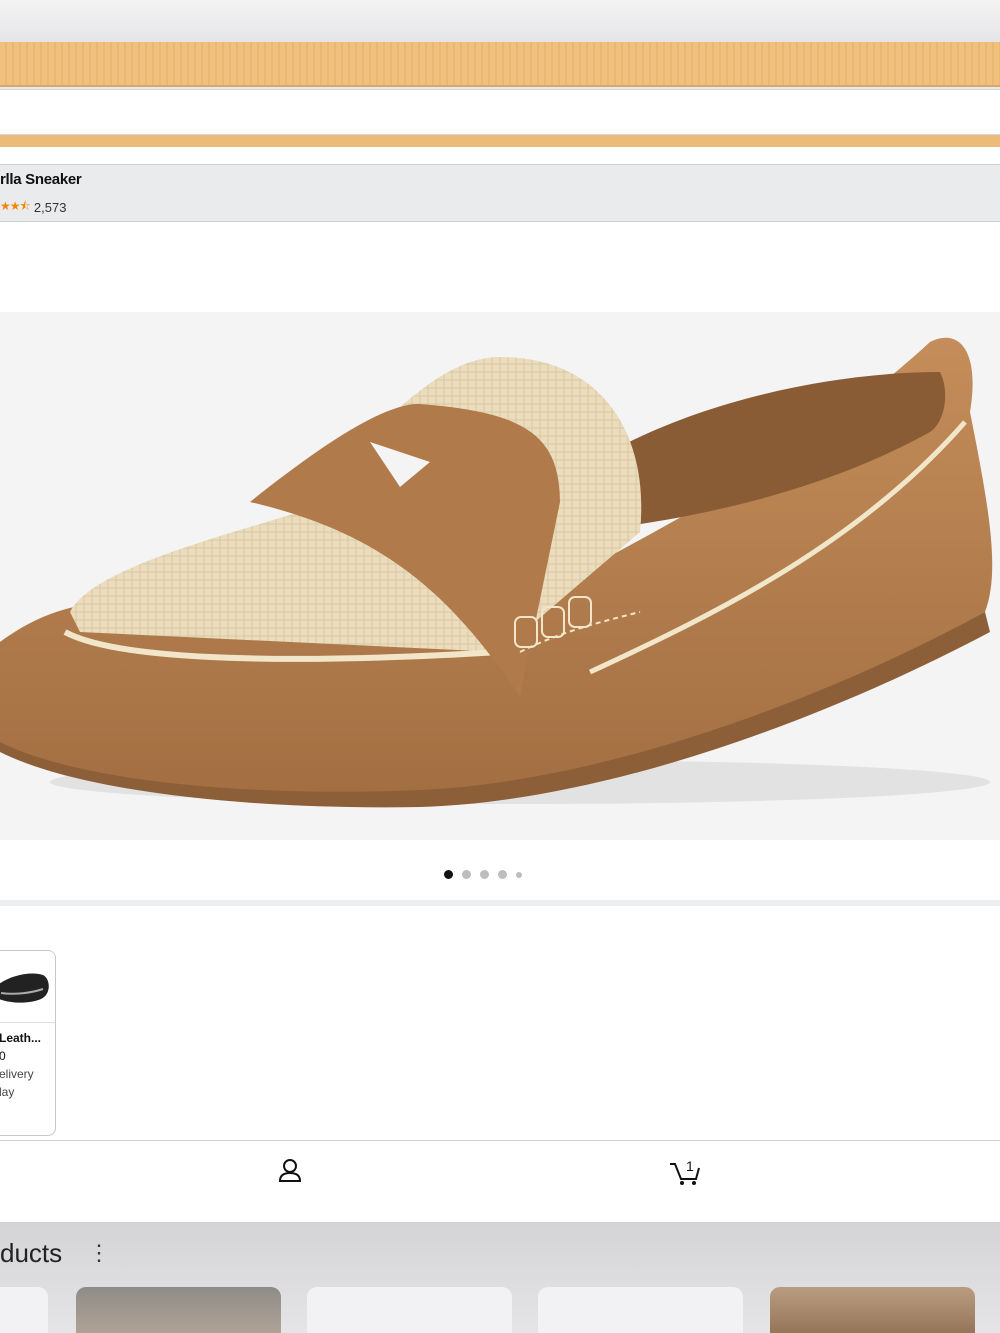 This screenshot has width=1000, height=1333. I want to click on related-products-panel: ducts ⋮, so click(500, 1277).